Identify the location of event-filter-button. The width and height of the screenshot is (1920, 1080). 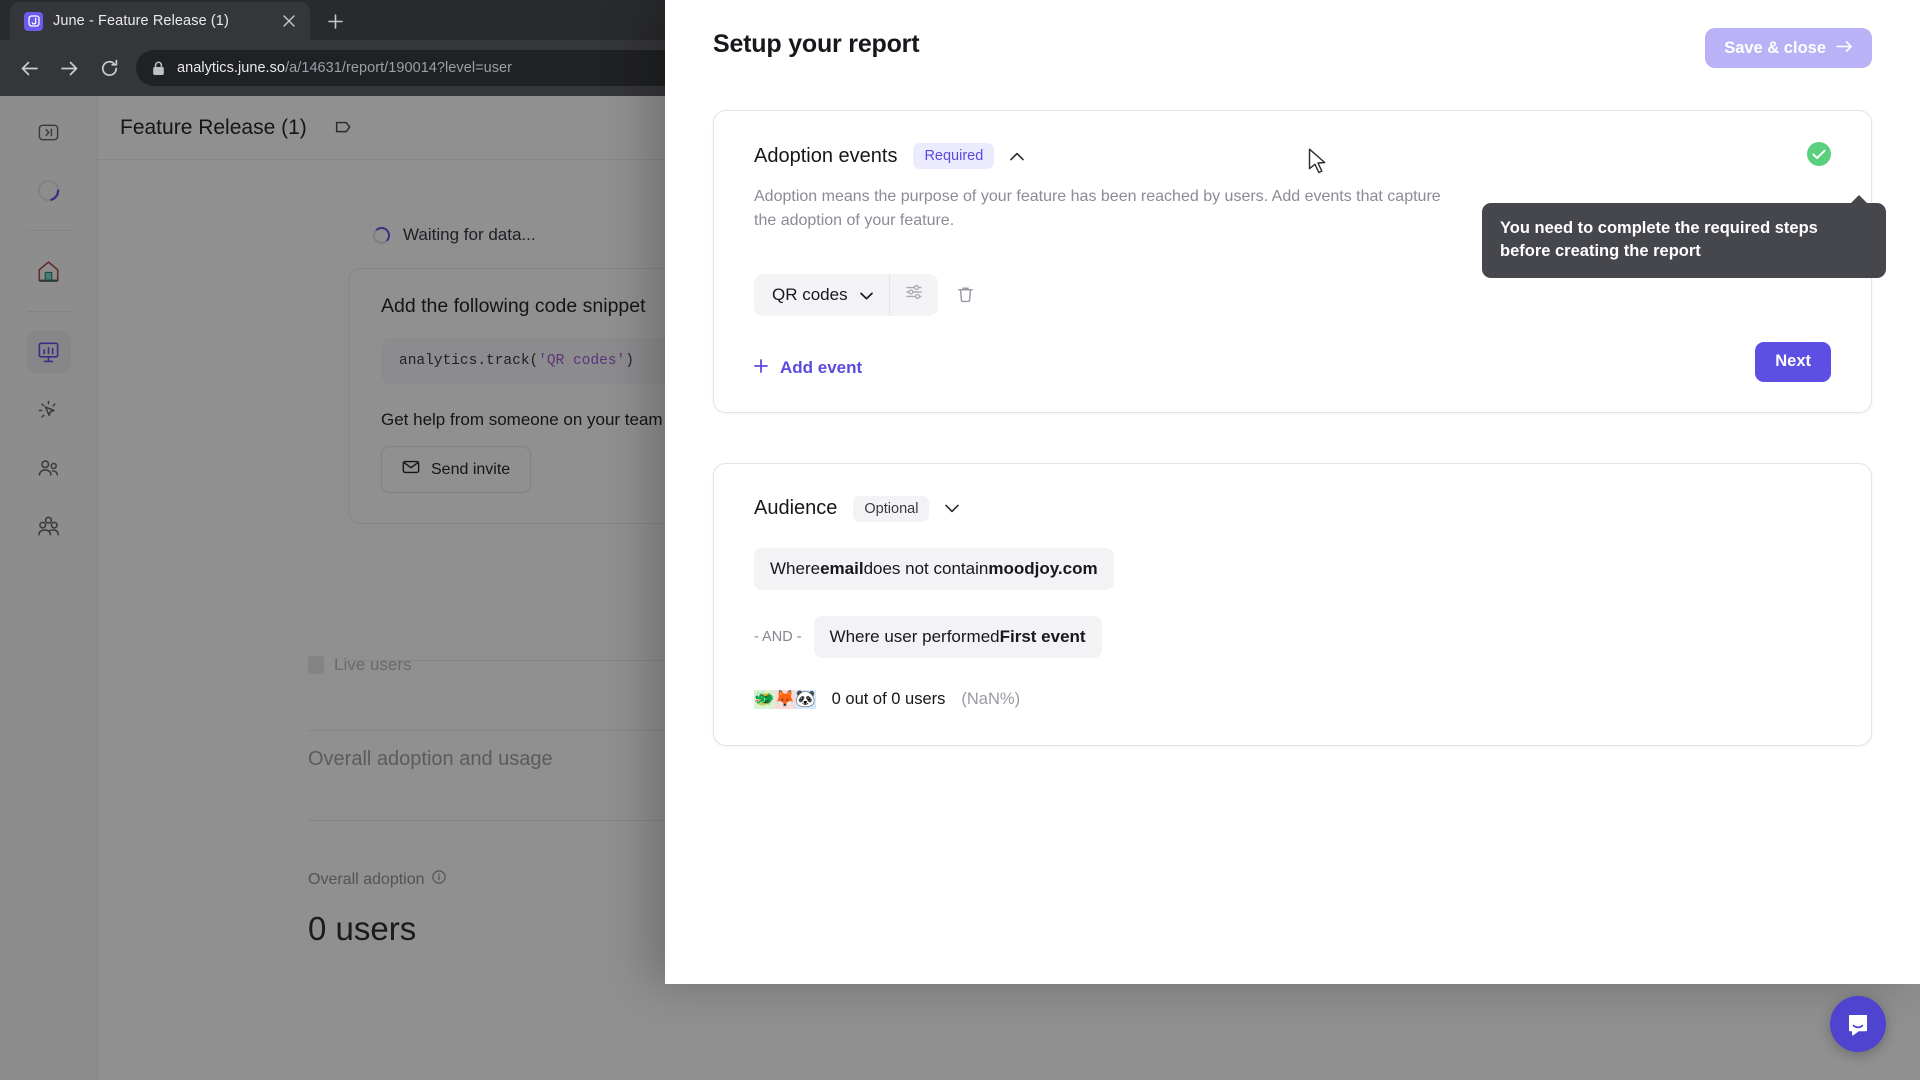
(914, 295).